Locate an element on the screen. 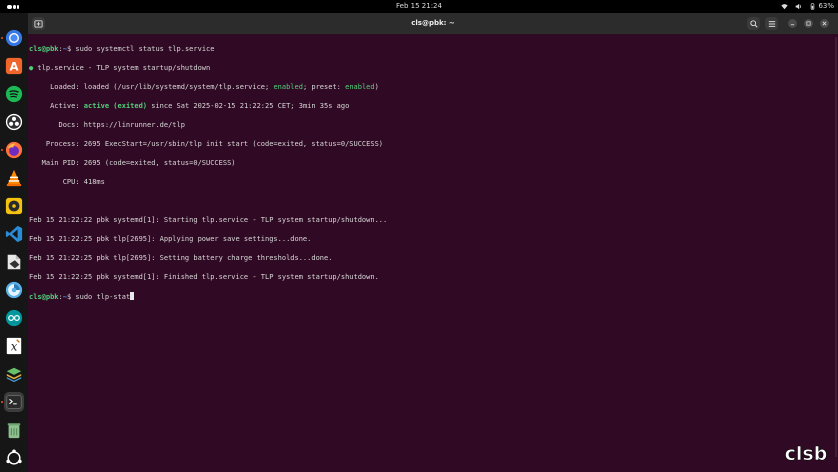 This screenshot has width=838, height=472. disk-usage-icon is located at coordinates (14, 290).